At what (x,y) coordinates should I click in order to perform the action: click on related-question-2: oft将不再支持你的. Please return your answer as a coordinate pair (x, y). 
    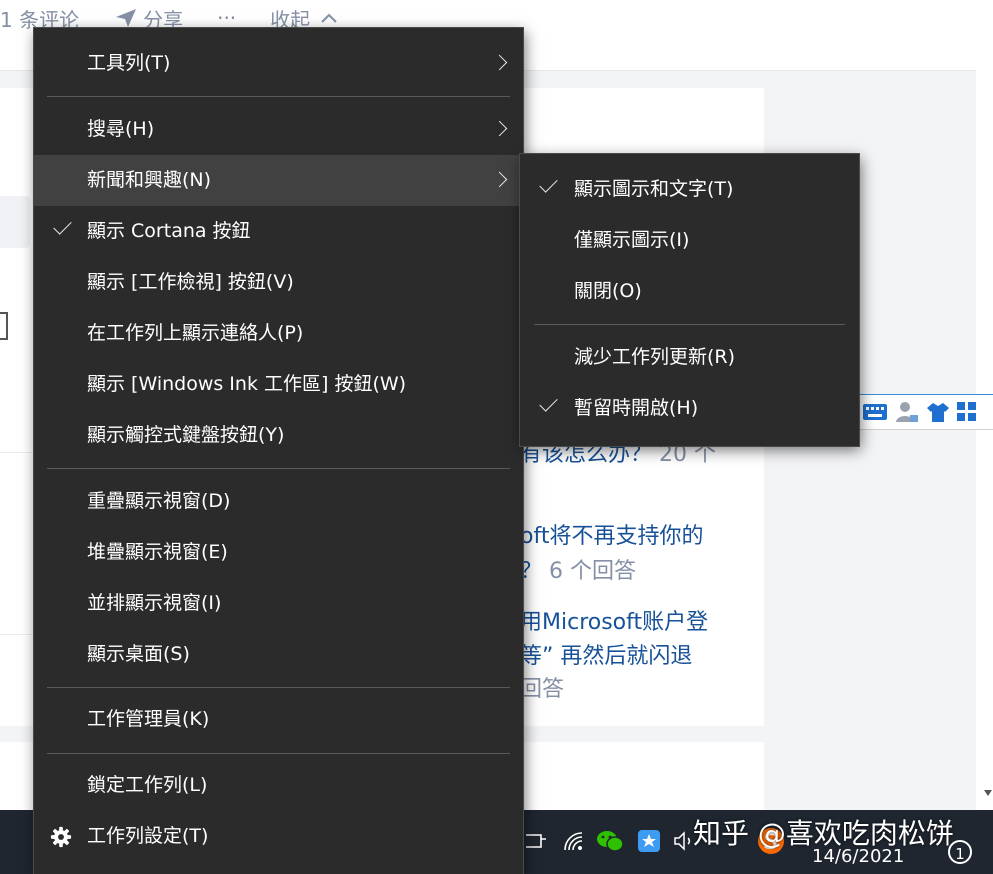
    Looking at the image, I should click on (611, 534).